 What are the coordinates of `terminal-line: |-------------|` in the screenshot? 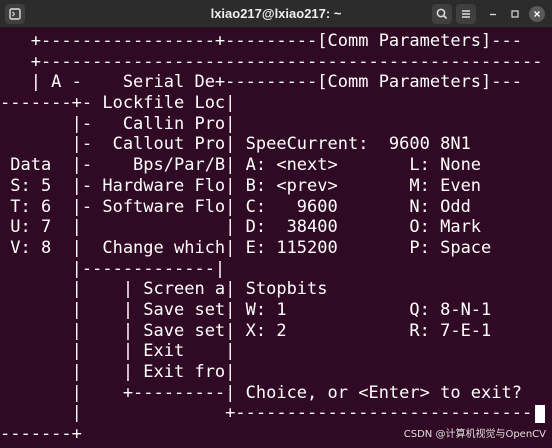 It's located at (113, 268).